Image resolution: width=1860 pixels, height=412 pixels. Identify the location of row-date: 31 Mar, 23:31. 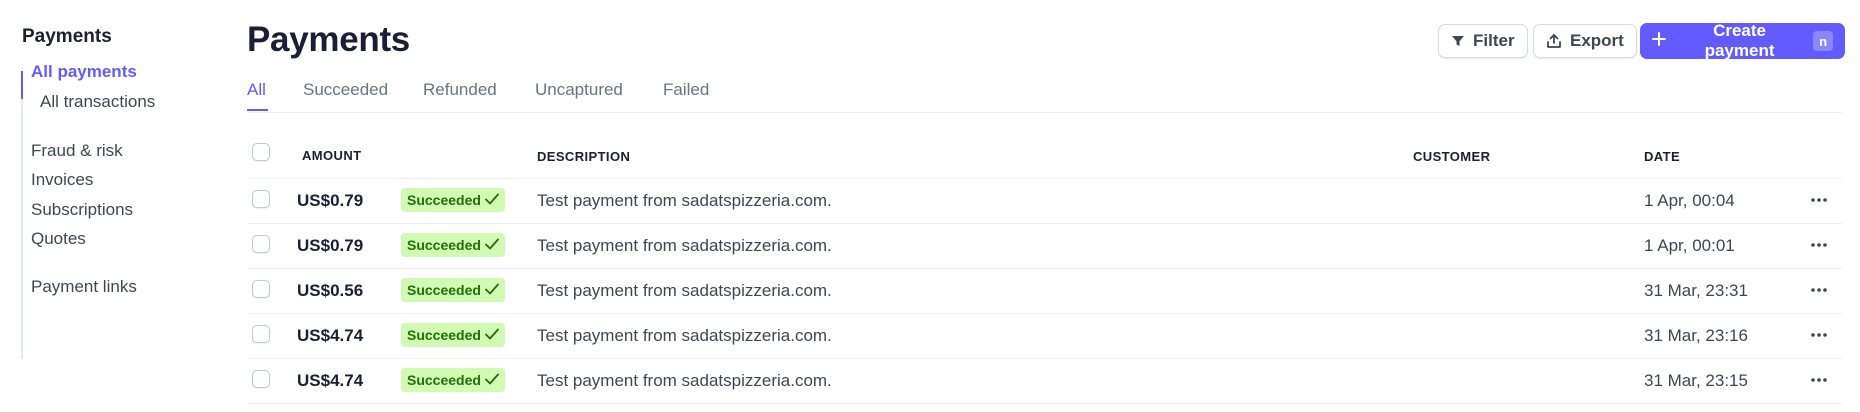
(1696, 290).